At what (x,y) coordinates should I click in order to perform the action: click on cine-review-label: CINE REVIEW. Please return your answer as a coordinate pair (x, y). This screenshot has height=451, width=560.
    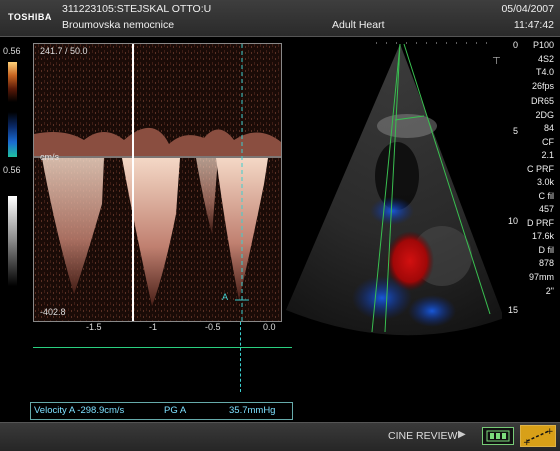
    Looking at the image, I should click on (423, 436).